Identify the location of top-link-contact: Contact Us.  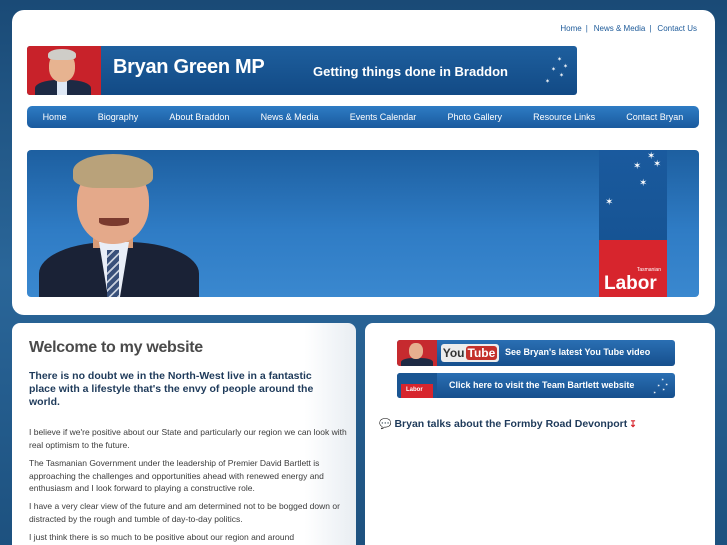
(677, 28).